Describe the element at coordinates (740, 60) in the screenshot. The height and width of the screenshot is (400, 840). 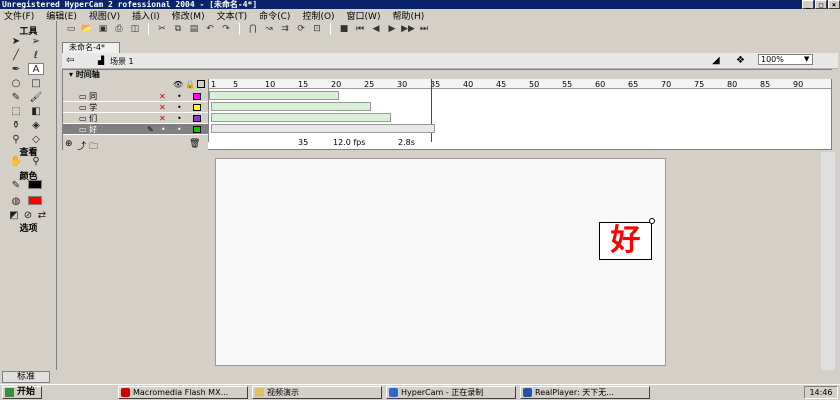
I see `edit-symbol-icon: ❖` at that location.